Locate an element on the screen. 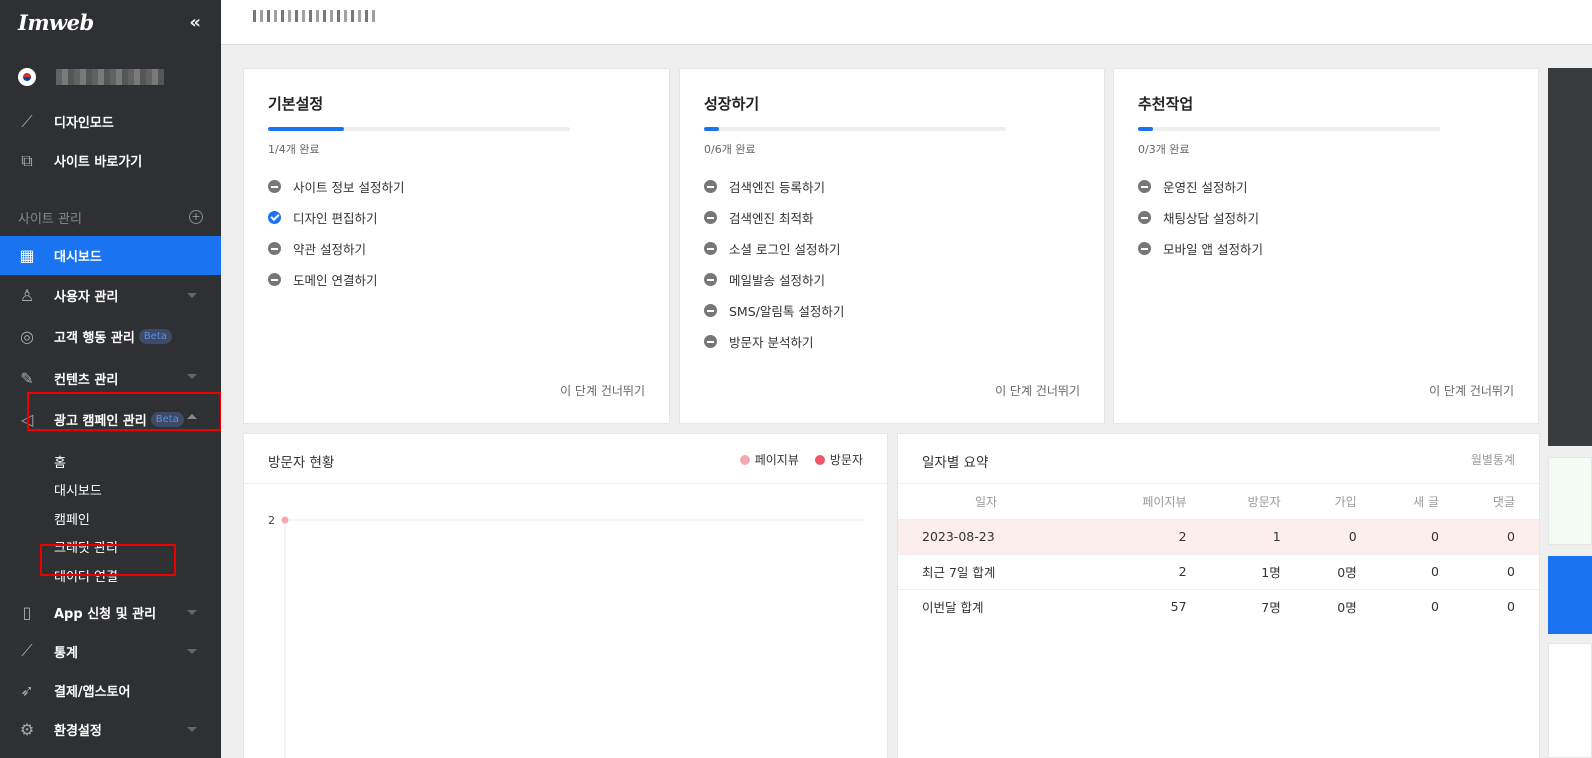 The width and height of the screenshot is (1592, 758). task-item: 디자인 편집하기 is located at coordinates (336, 217).